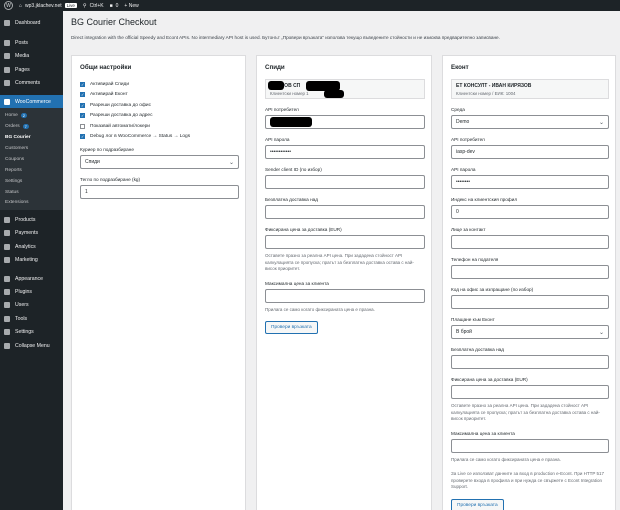 The width and height of the screenshot is (620, 510). What do you see at coordinates (31, 56) in the screenshot?
I see `menu-media: Media` at bounding box center [31, 56].